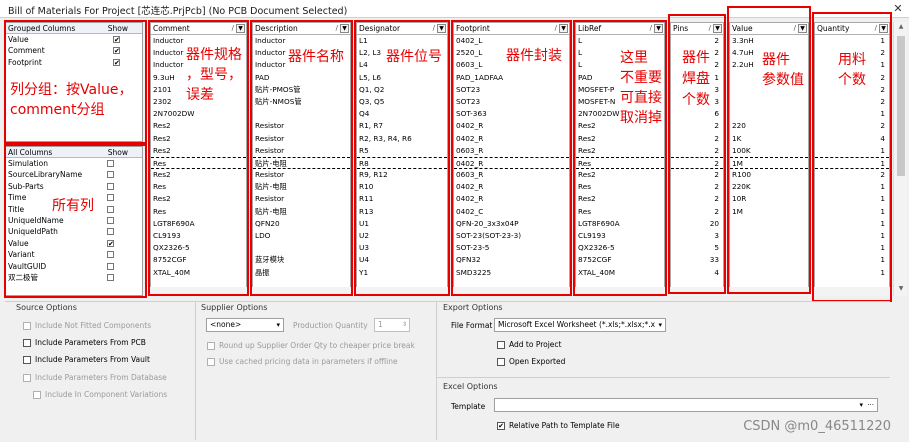  What do you see at coordinates (74, 220) in the screenshot?
I see `all-column-item: UniqueIdName` at bounding box center [74, 220].